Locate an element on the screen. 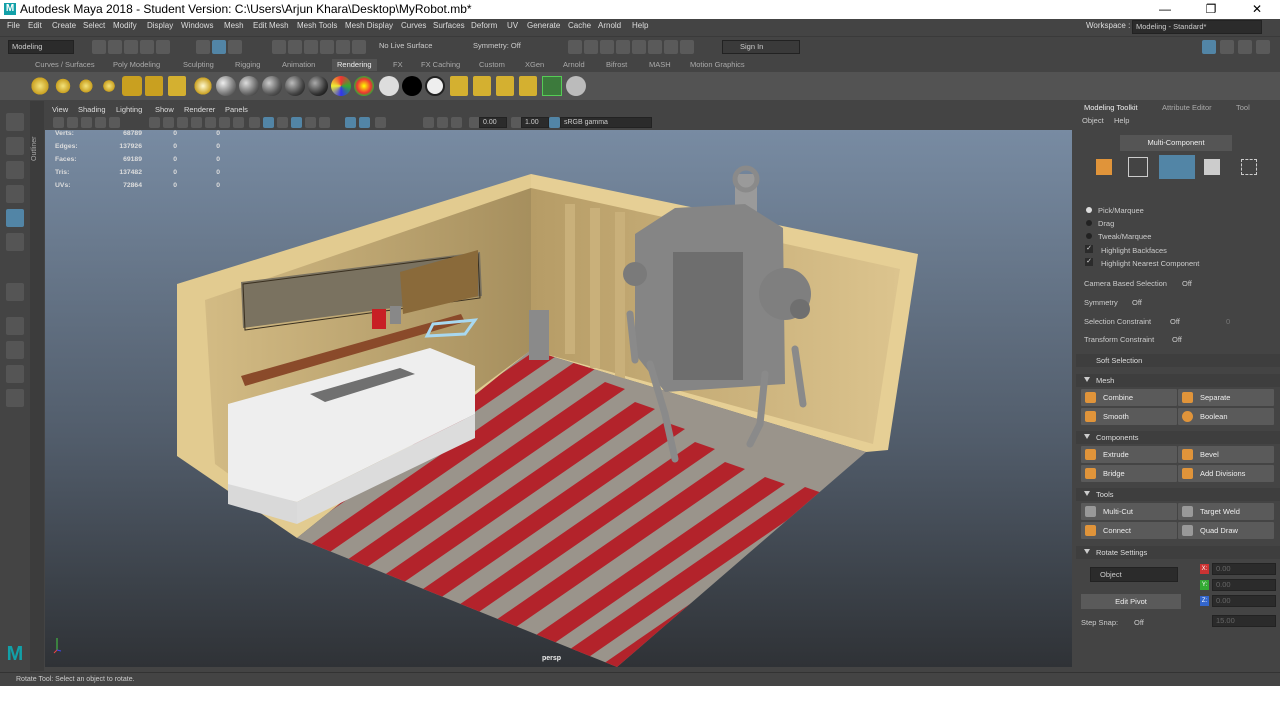  four-view-layout-icon is located at coordinates (15, 350).